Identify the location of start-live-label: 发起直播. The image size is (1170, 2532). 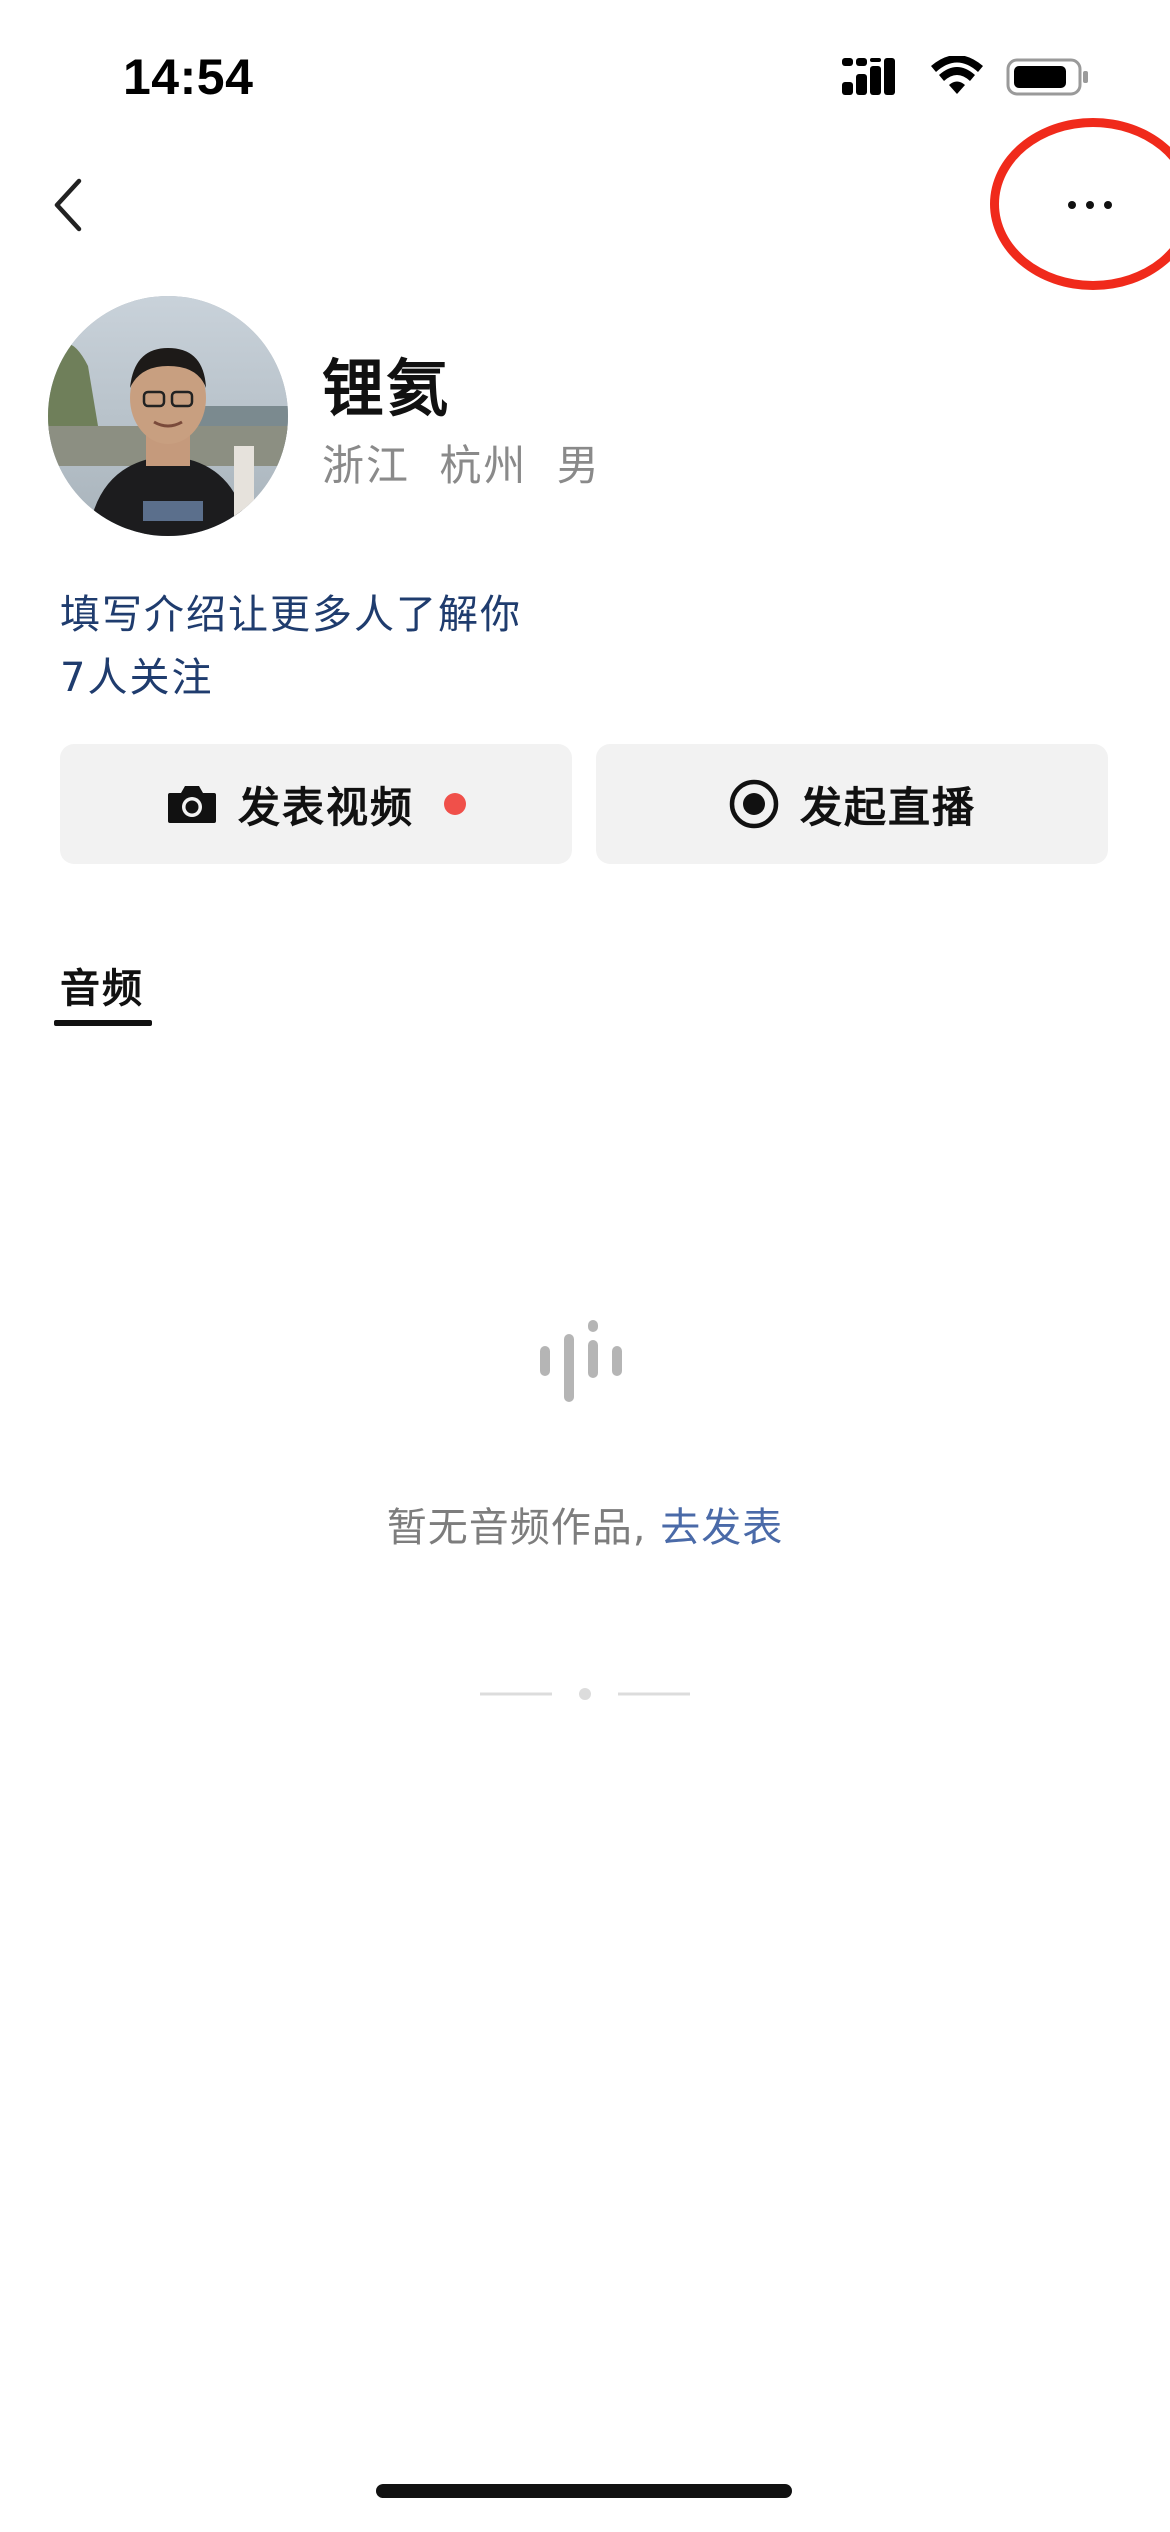
(887, 807).